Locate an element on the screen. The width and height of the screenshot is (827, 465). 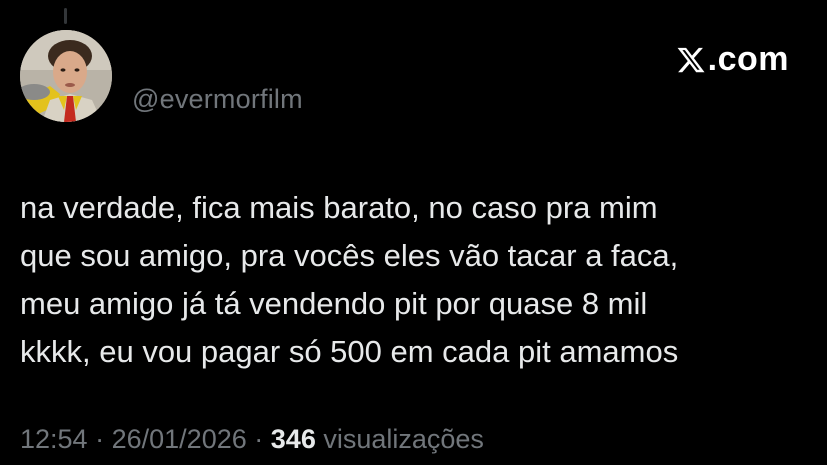
user-handle: @evermorfilm is located at coordinates (217, 99).